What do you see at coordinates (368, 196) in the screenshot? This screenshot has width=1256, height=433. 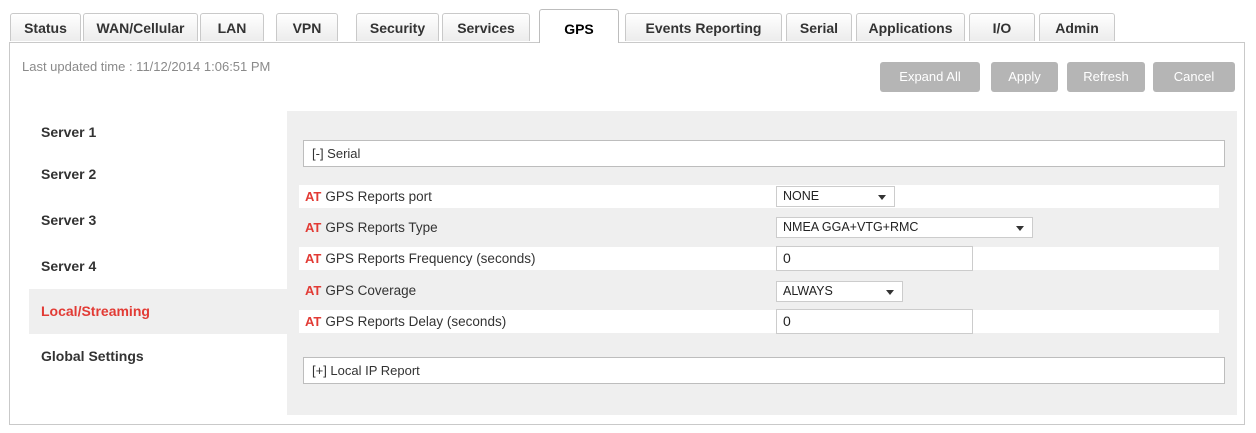 I see `gps-reports-port-label: AT GPS Reports port` at bounding box center [368, 196].